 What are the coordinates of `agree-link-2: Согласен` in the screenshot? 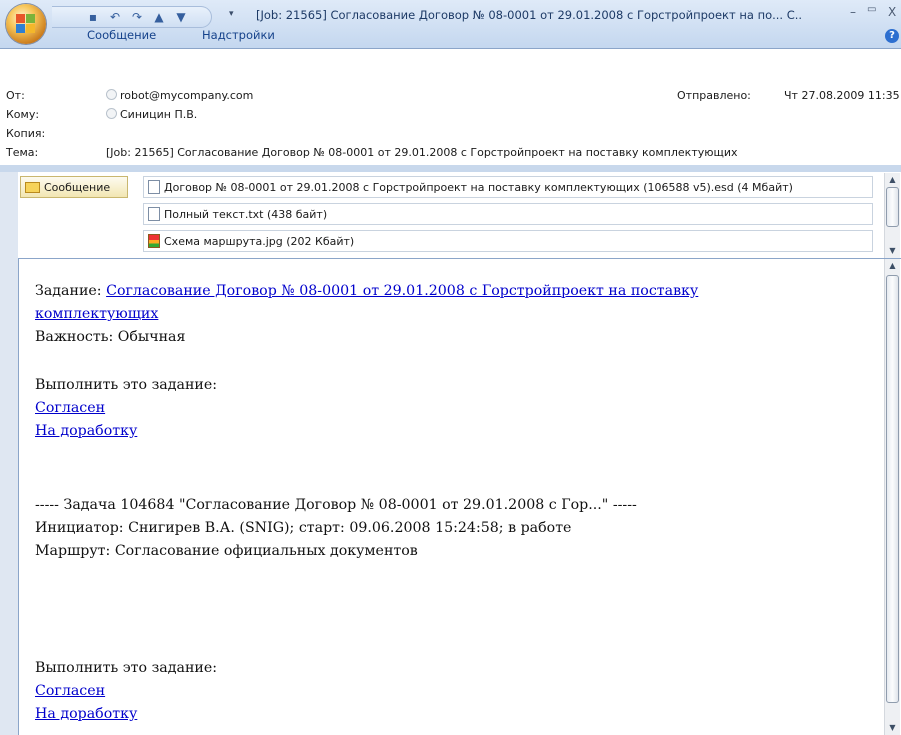 It's located at (70, 691).